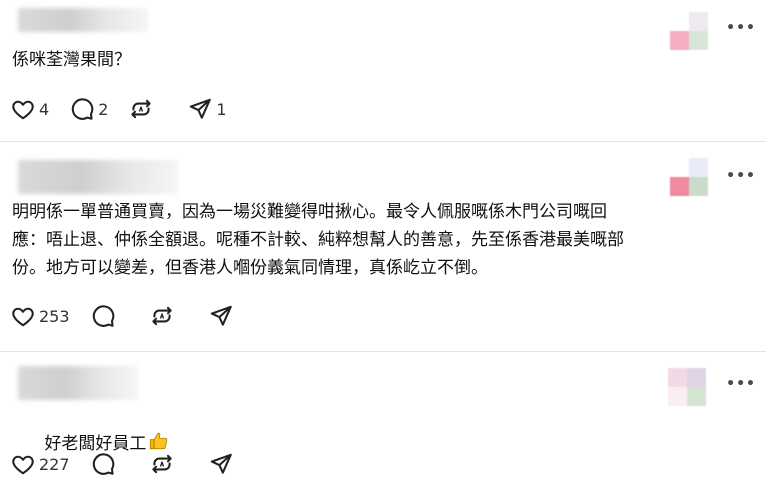 Image resolution: width=766 pixels, height=488 pixels. What do you see at coordinates (103, 109) in the screenshot?
I see `comment-count: 2` at bounding box center [103, 109].